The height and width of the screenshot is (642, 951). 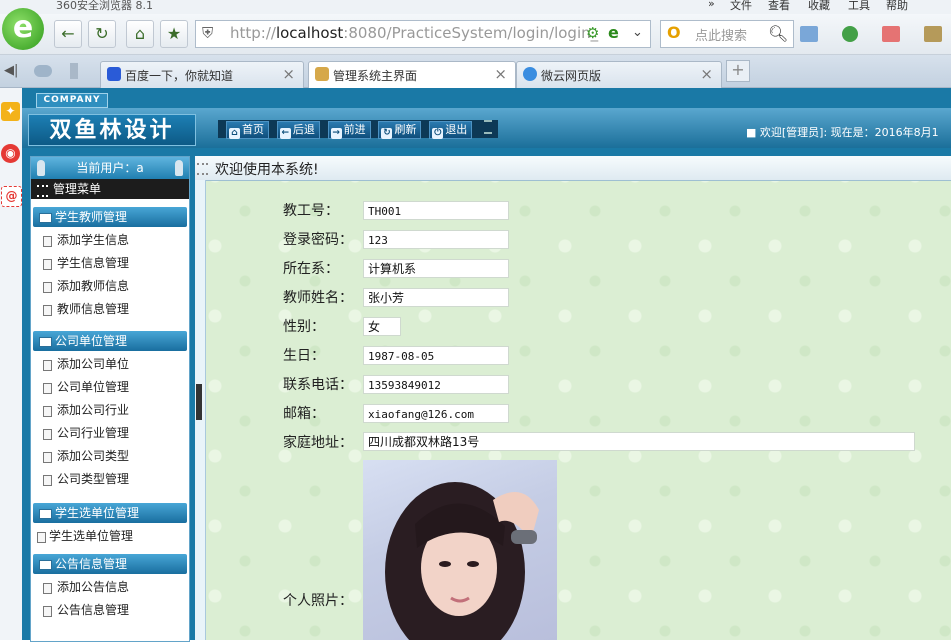 I want to click on search-input: 点此搜索, so click(x=721, y=34).